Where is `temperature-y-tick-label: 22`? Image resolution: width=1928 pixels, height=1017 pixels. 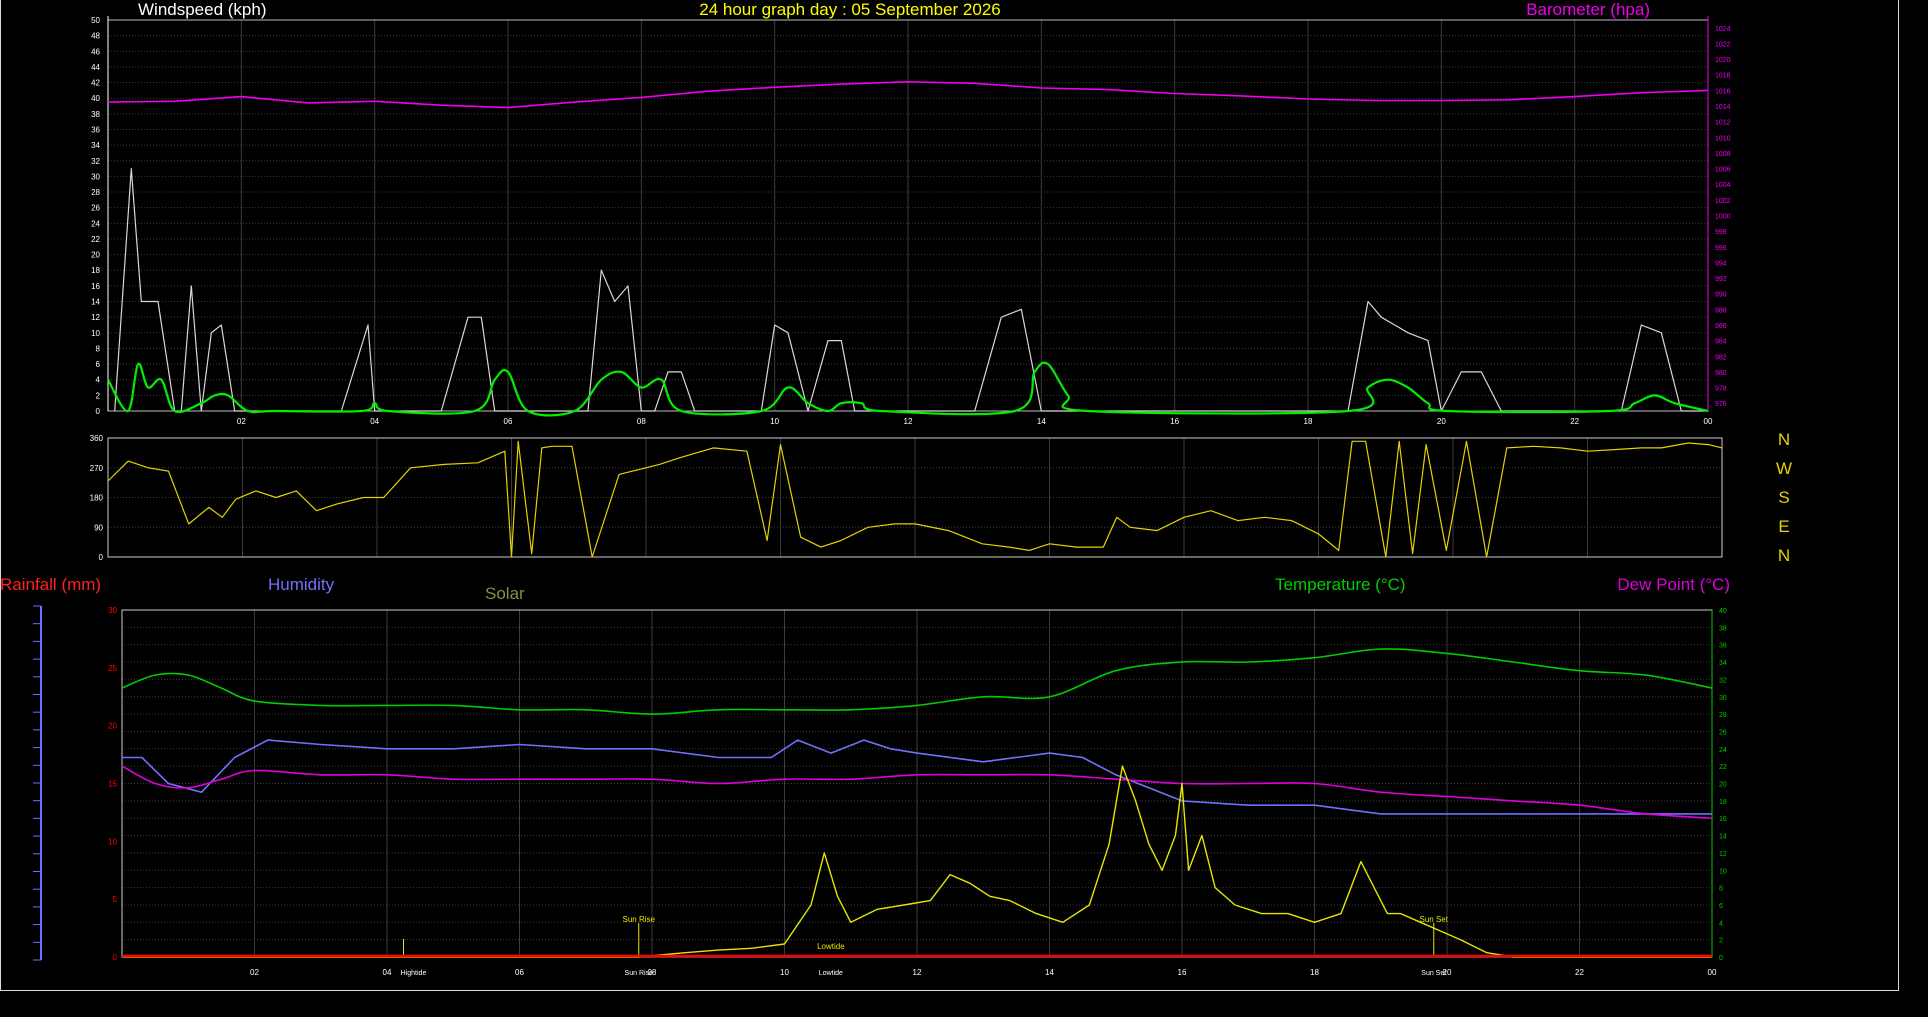
temperature-y-tick-label: 22 is located at coordinates (1723, 767).